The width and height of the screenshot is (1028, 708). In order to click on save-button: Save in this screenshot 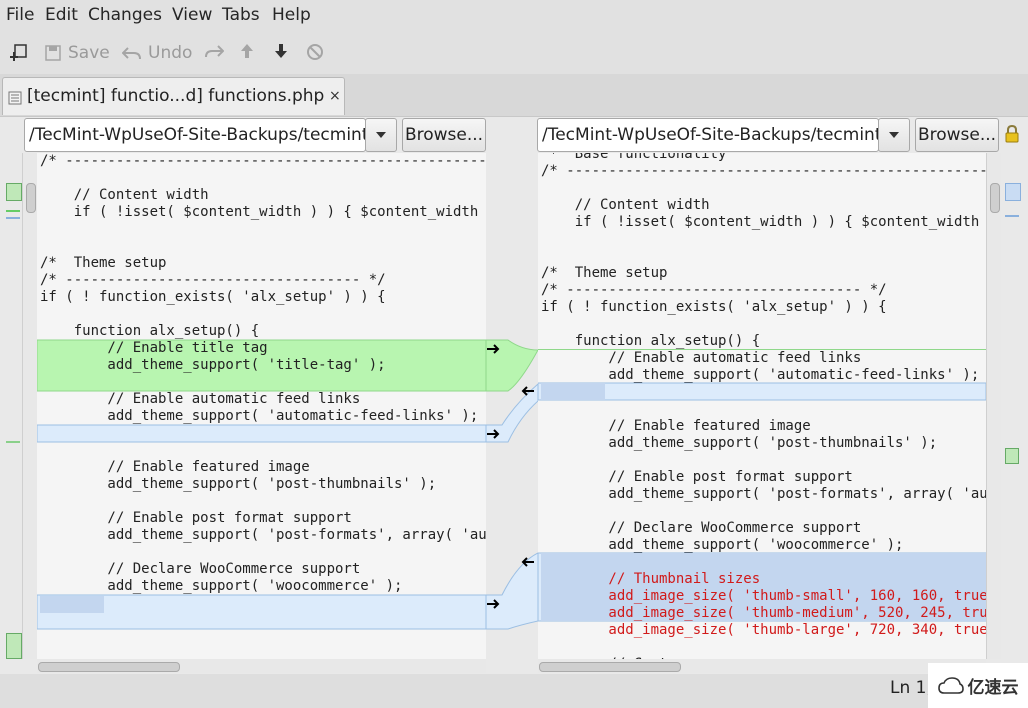, I will do `click(77, 53)`.